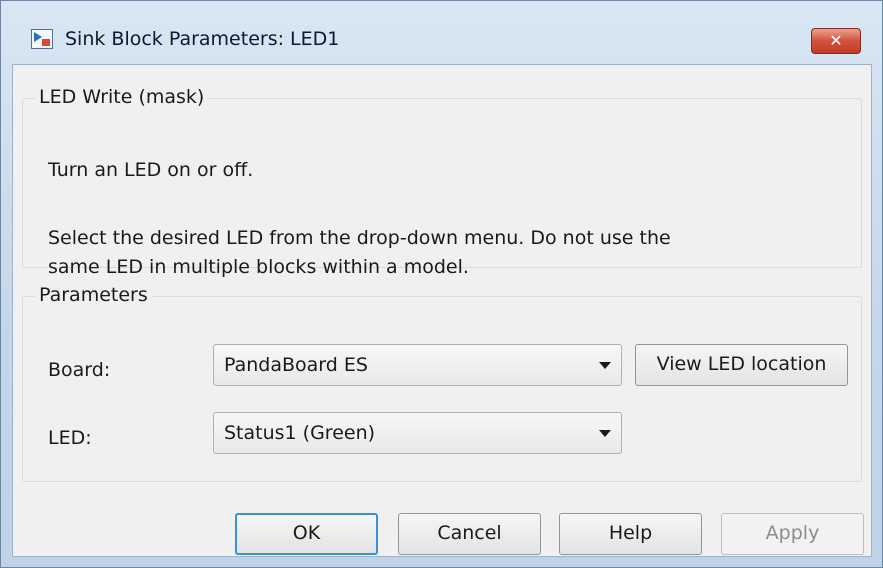 Image resolution: width=883 pixels, height=568 pixels. Describe the element at coordinates (417, 433) in the screenshot. I see `led-select: Status1 (Green)` at that location.